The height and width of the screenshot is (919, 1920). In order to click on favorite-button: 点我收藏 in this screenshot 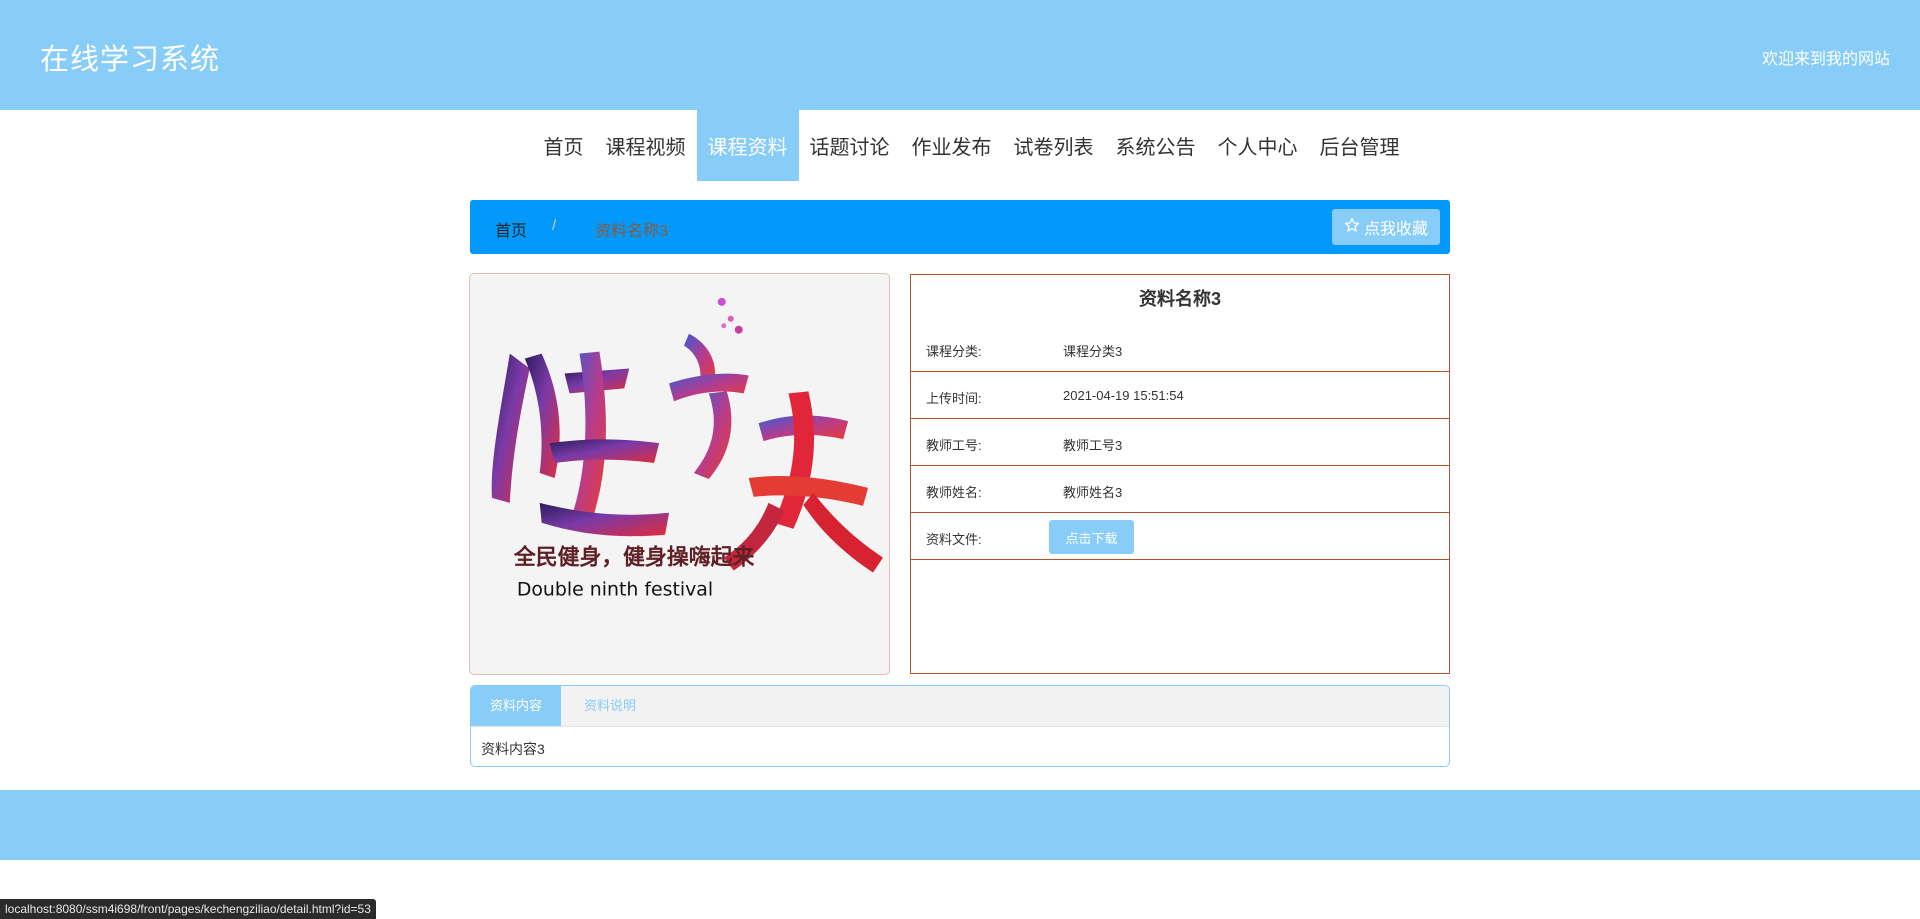, I will do `click(1386, 227)`.